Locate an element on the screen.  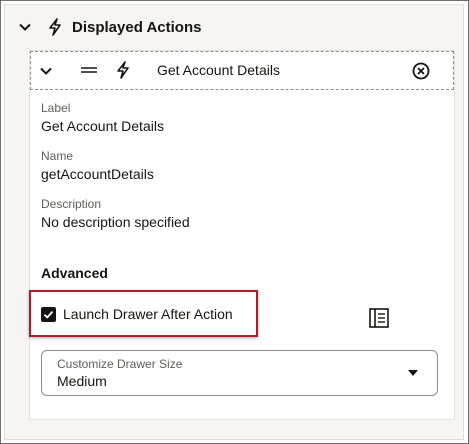
drag-handle-icon is located at coordinates (89, 70).